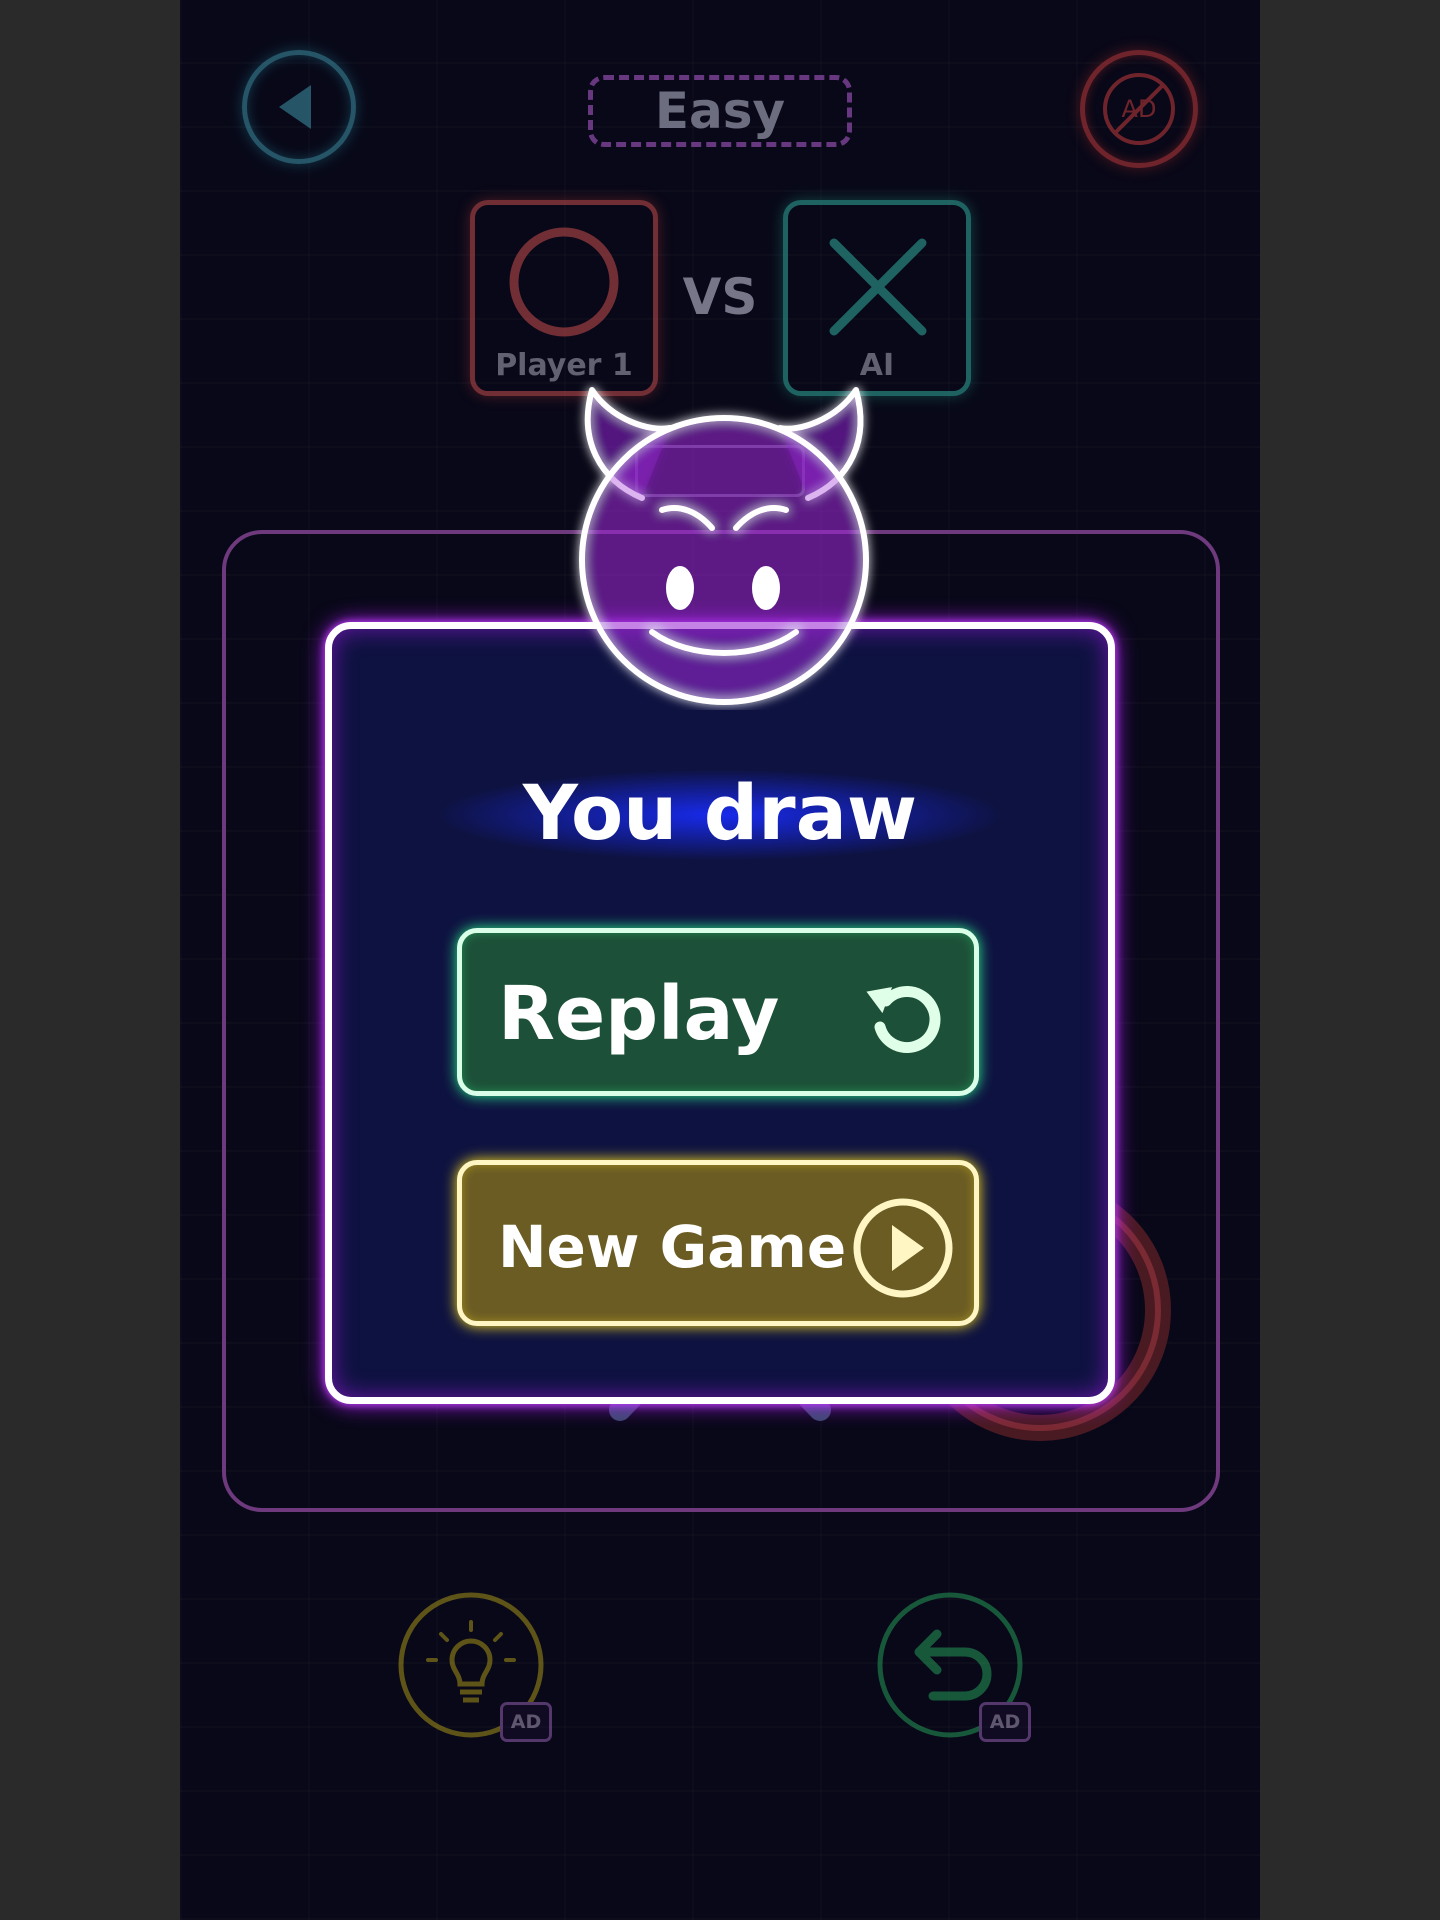 The height and width of the screenshot is (1920, 1440). I want to click on difficulty-badge: Easy, so click(720, 111).